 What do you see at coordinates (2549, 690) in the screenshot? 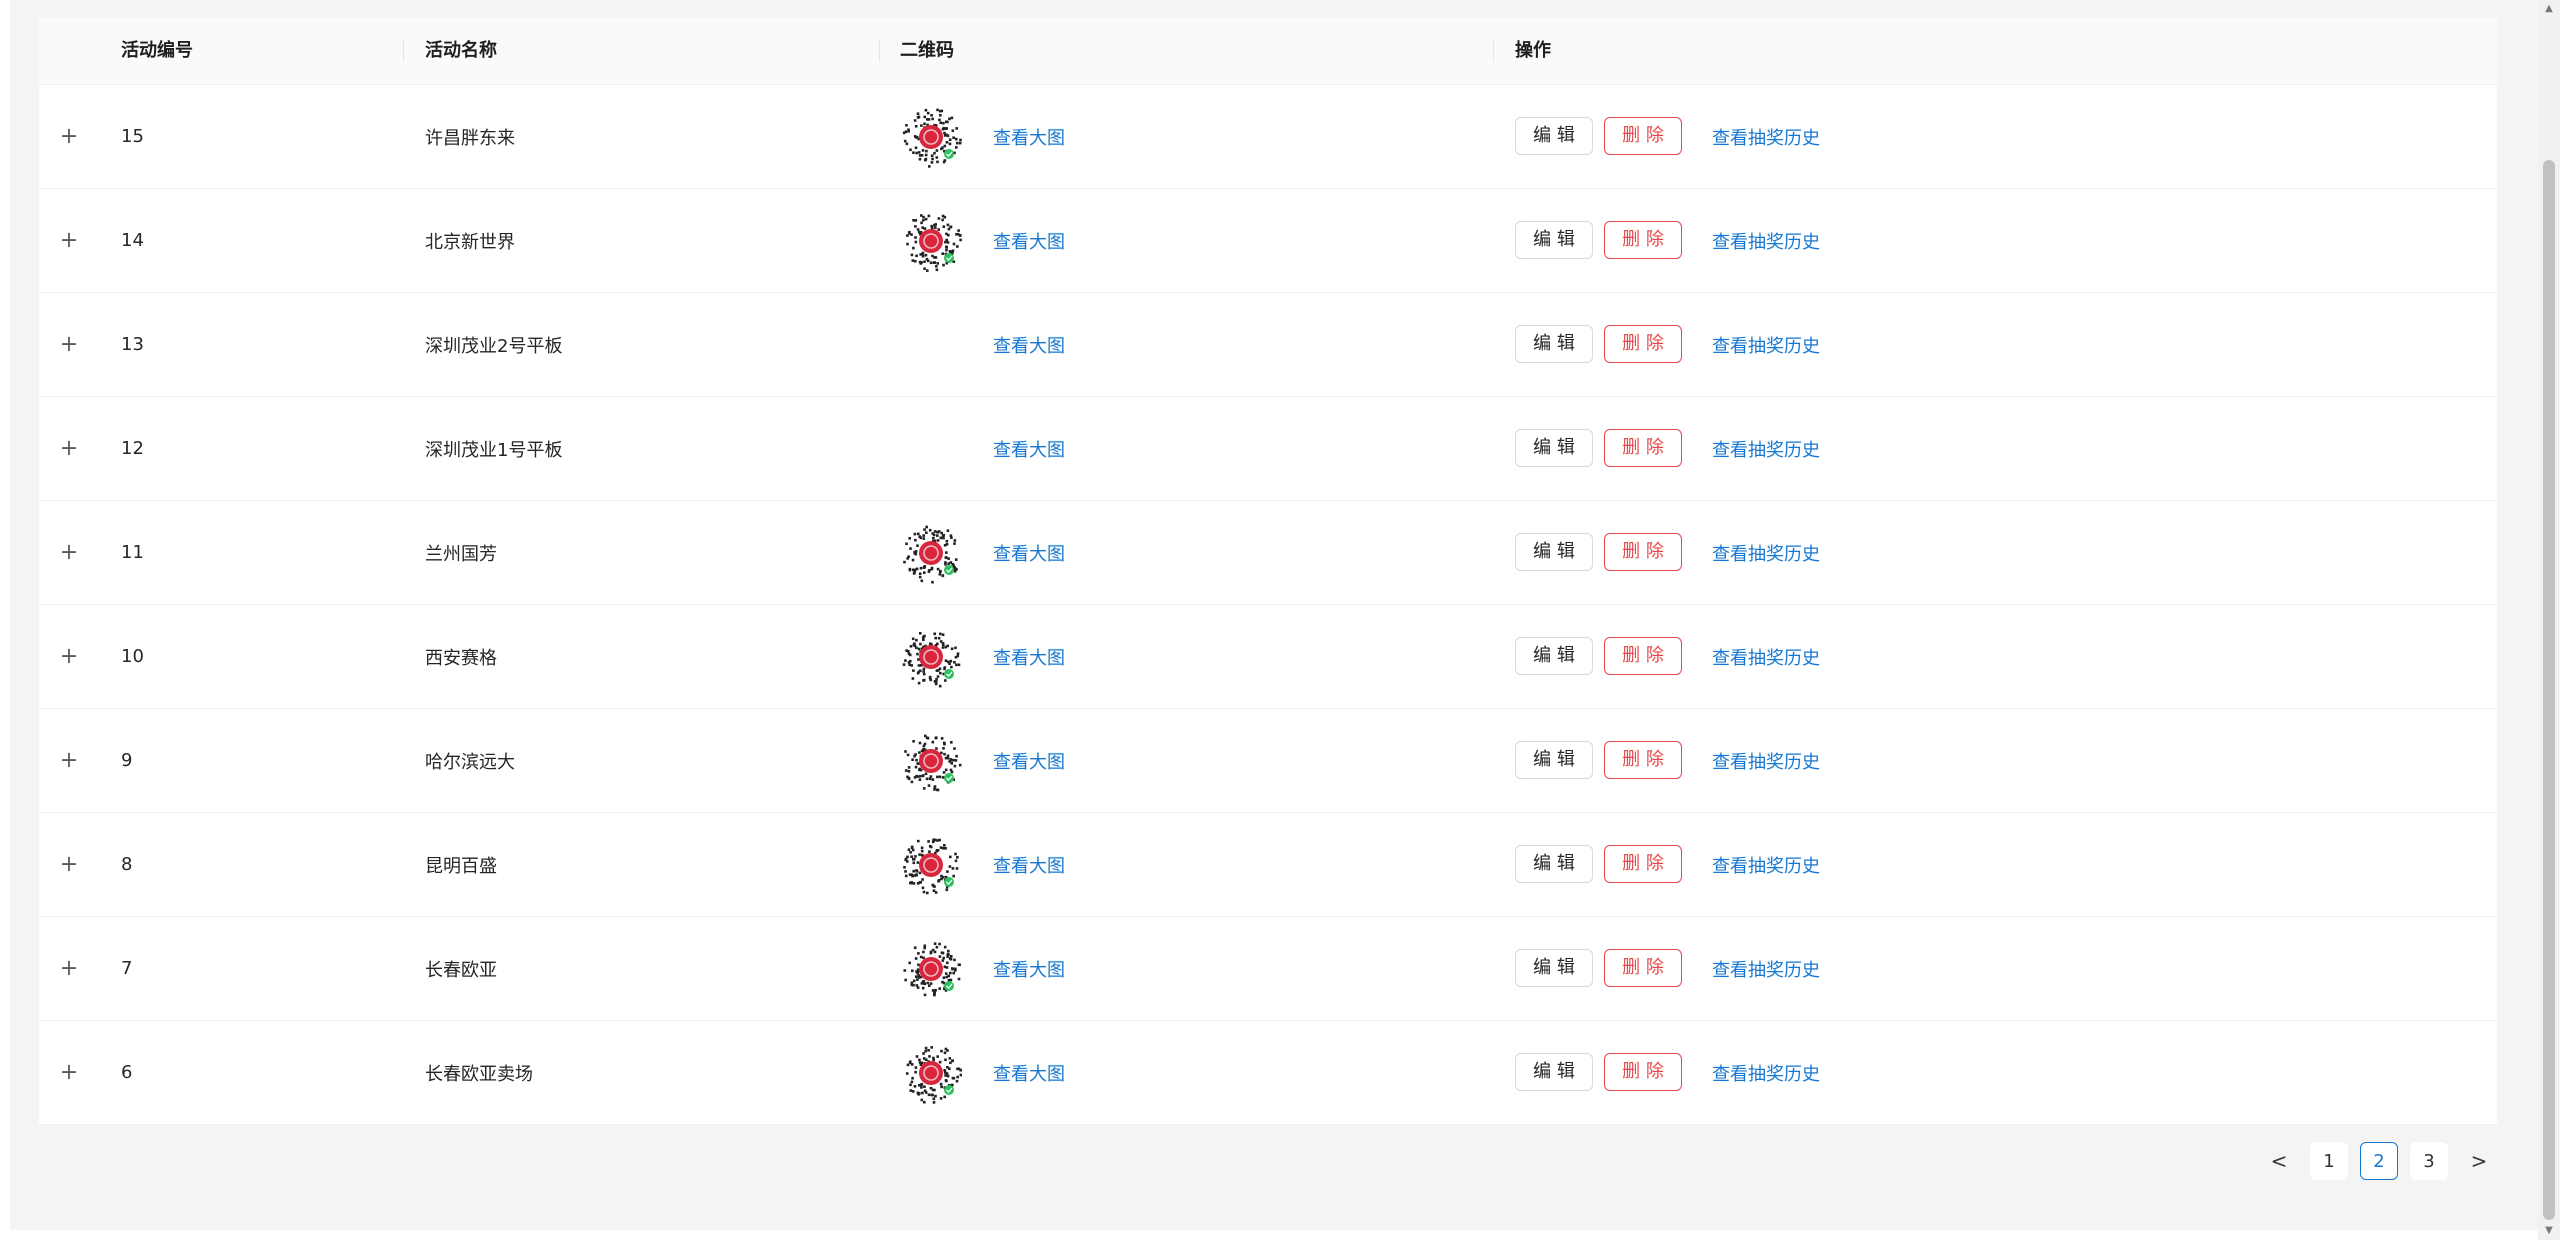
I see `scrollbar-thumb` at bounding box center [2549, 690].